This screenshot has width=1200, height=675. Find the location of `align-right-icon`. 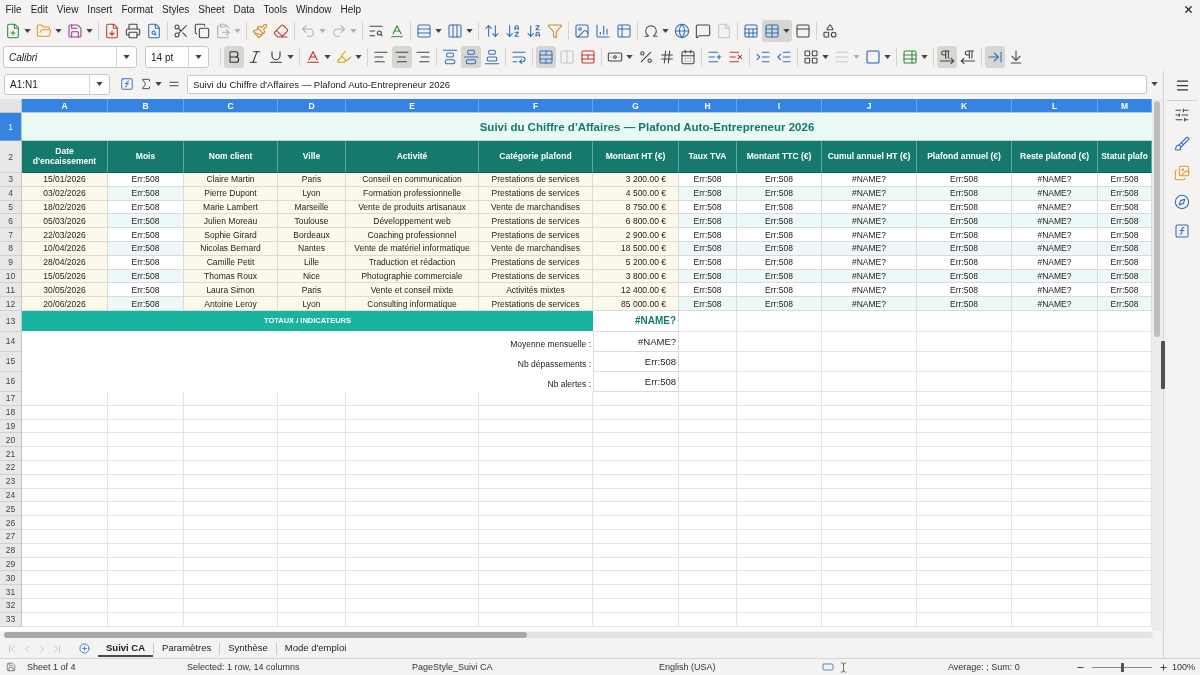

align-right-icon is located at coordinates (423, 57).